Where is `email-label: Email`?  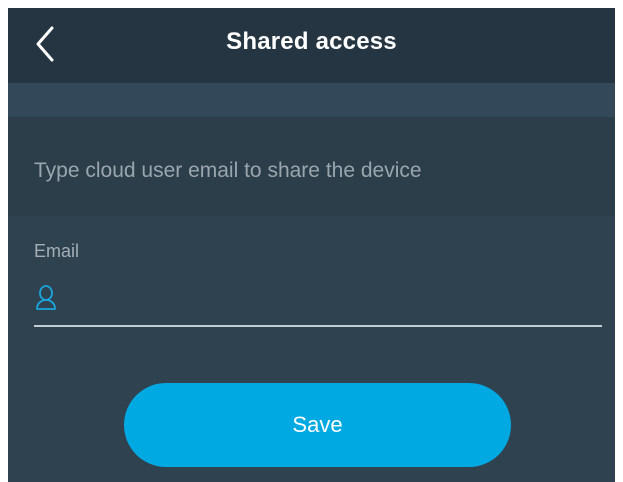
email-label: Email is located at coordinates (57, 251).